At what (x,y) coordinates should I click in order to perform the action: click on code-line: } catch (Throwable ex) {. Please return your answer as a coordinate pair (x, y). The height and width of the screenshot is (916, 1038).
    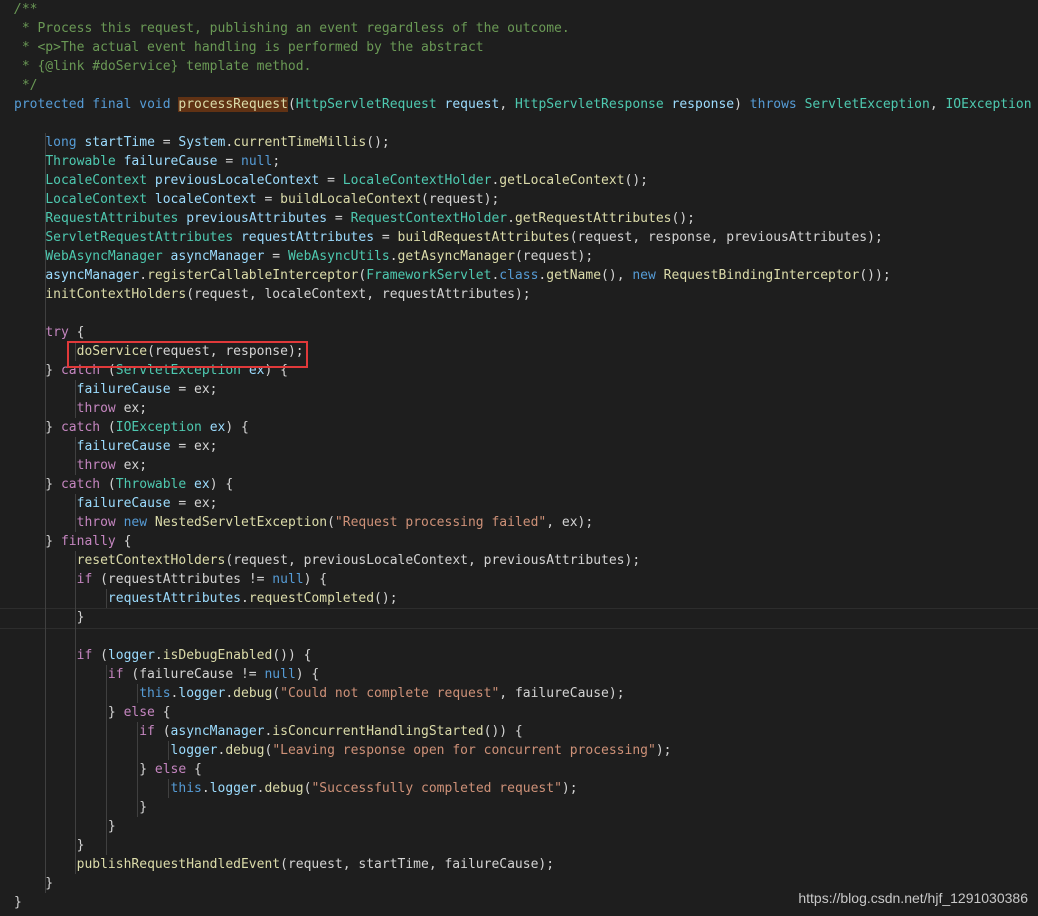
    Looking at the image, I should click on (123, 484).